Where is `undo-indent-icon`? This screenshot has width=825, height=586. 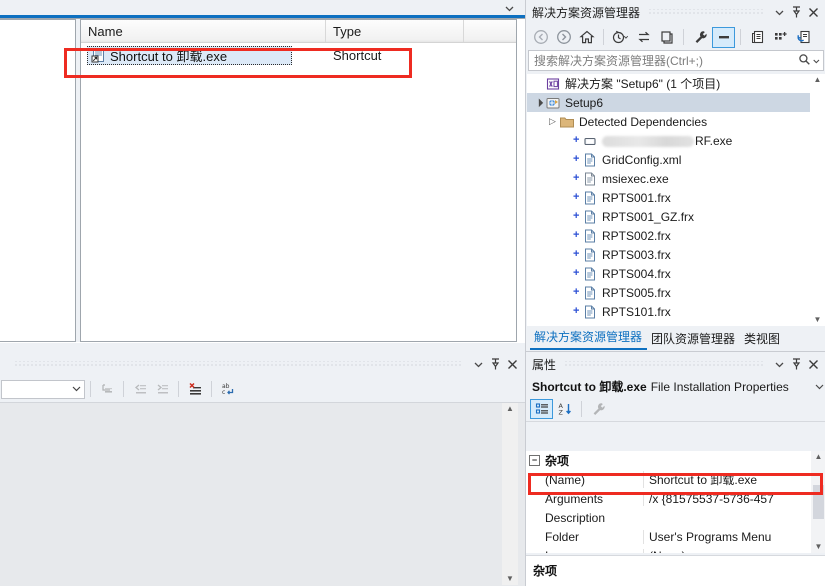 undo-indent-icon is located at coordinates (107, 389).